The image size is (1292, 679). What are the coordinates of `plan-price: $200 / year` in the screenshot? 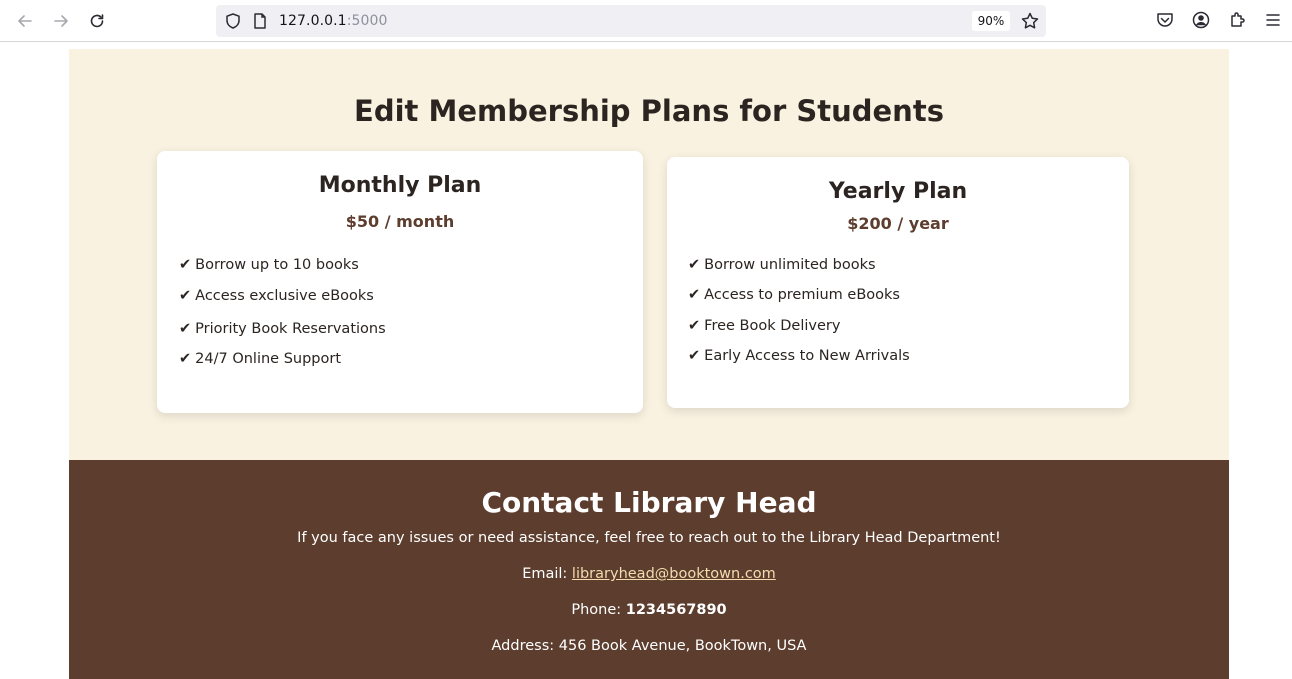 It's located at (898, 223).